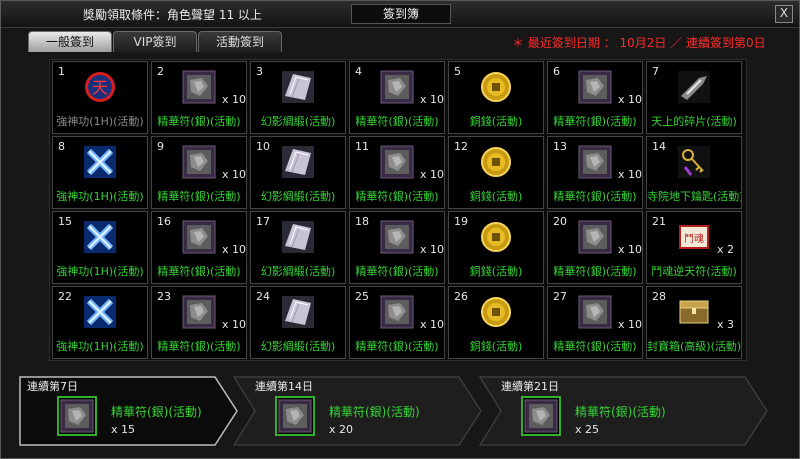 Image resolution: width=800 pixels, height=459 pixels. I want to click on reward-item-name: 鬥魂逆天符(活動), so click(694, 271).